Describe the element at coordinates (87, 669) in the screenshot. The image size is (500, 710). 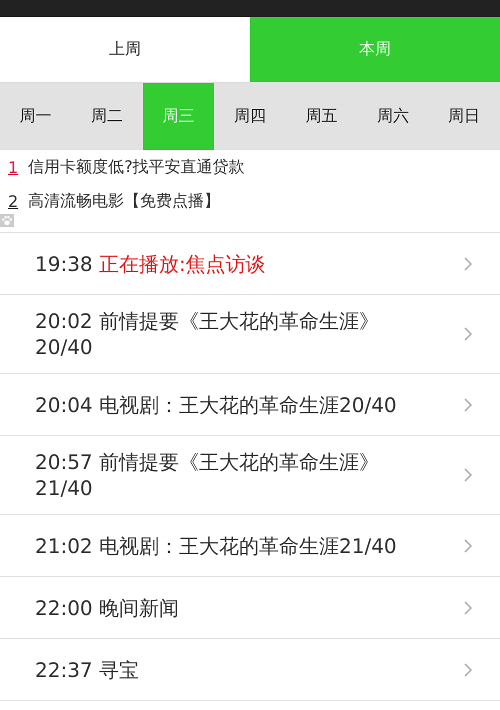
I see `program-text: 22:37 寻宝` at that location.